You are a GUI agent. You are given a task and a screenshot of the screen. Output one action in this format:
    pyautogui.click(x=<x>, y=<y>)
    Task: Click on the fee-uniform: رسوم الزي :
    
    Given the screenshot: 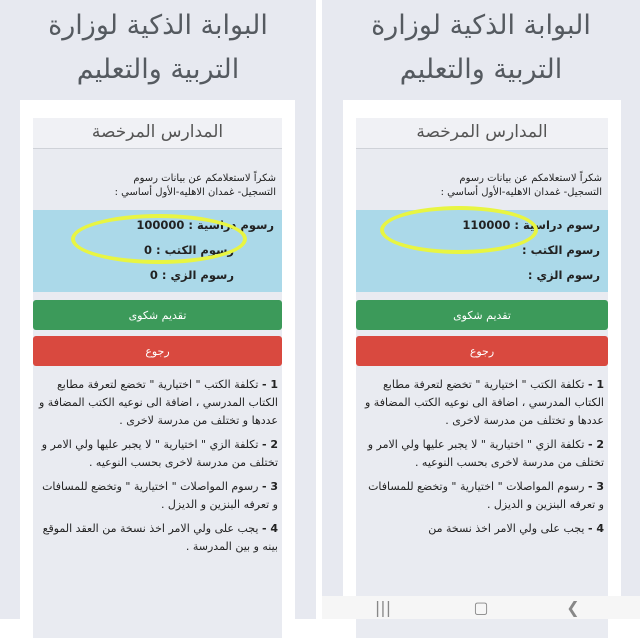 What is the action you would take?
    pyautogui.click(x=563, y=275)
    